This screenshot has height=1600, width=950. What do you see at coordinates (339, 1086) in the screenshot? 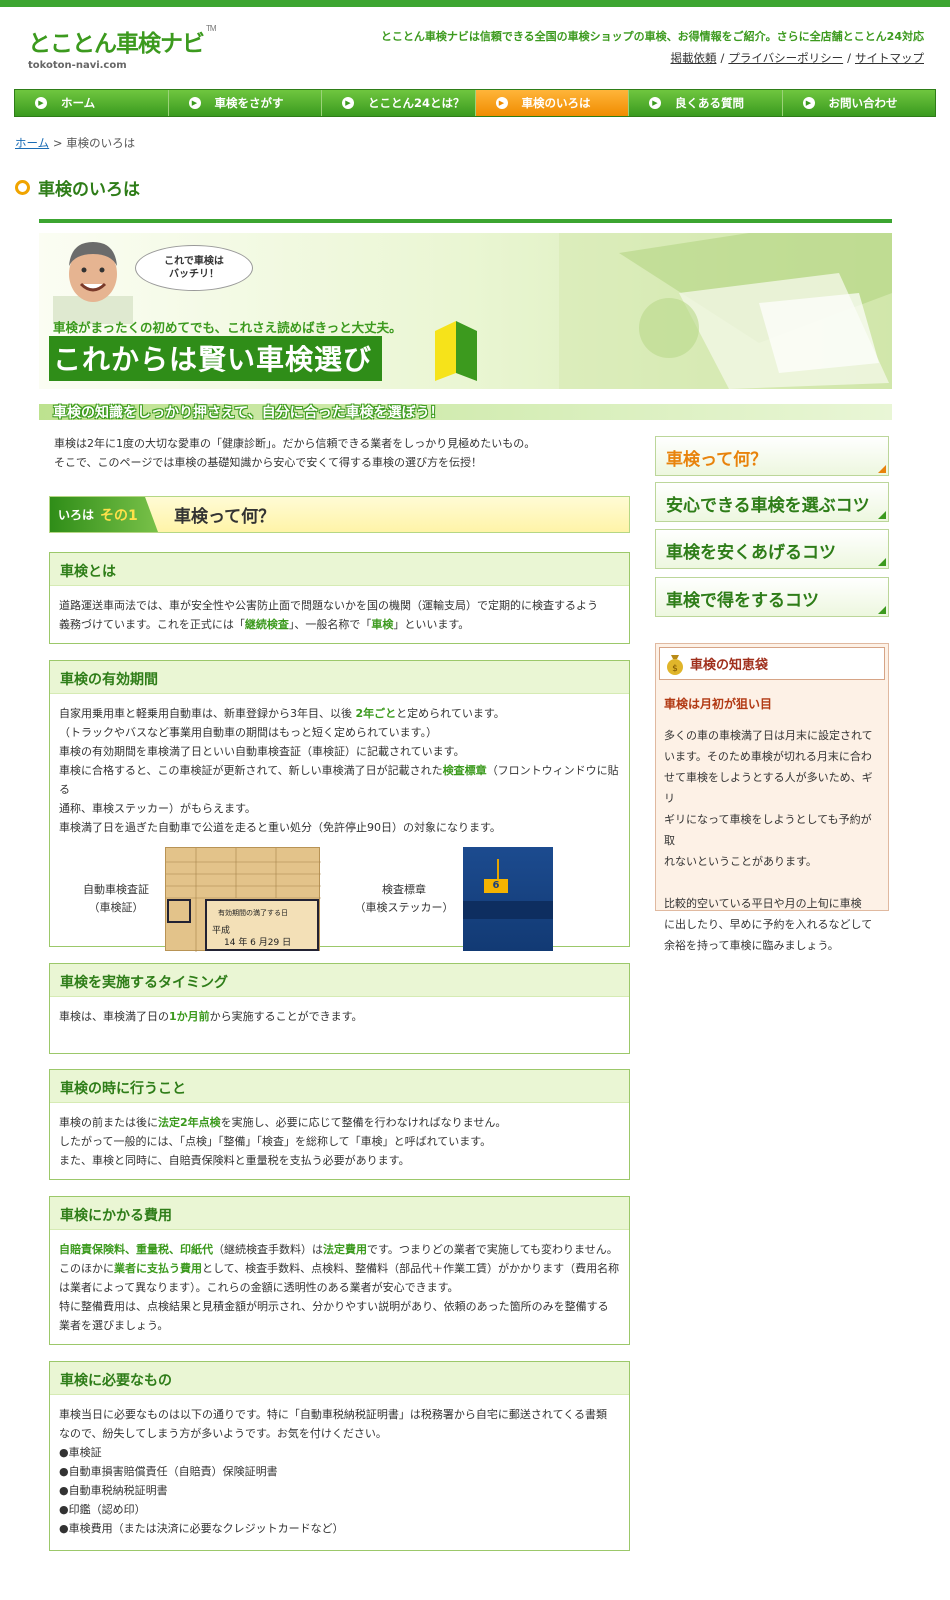
I see `box-title: 車検の時に行うこと` at bounding box center [339, 1086].